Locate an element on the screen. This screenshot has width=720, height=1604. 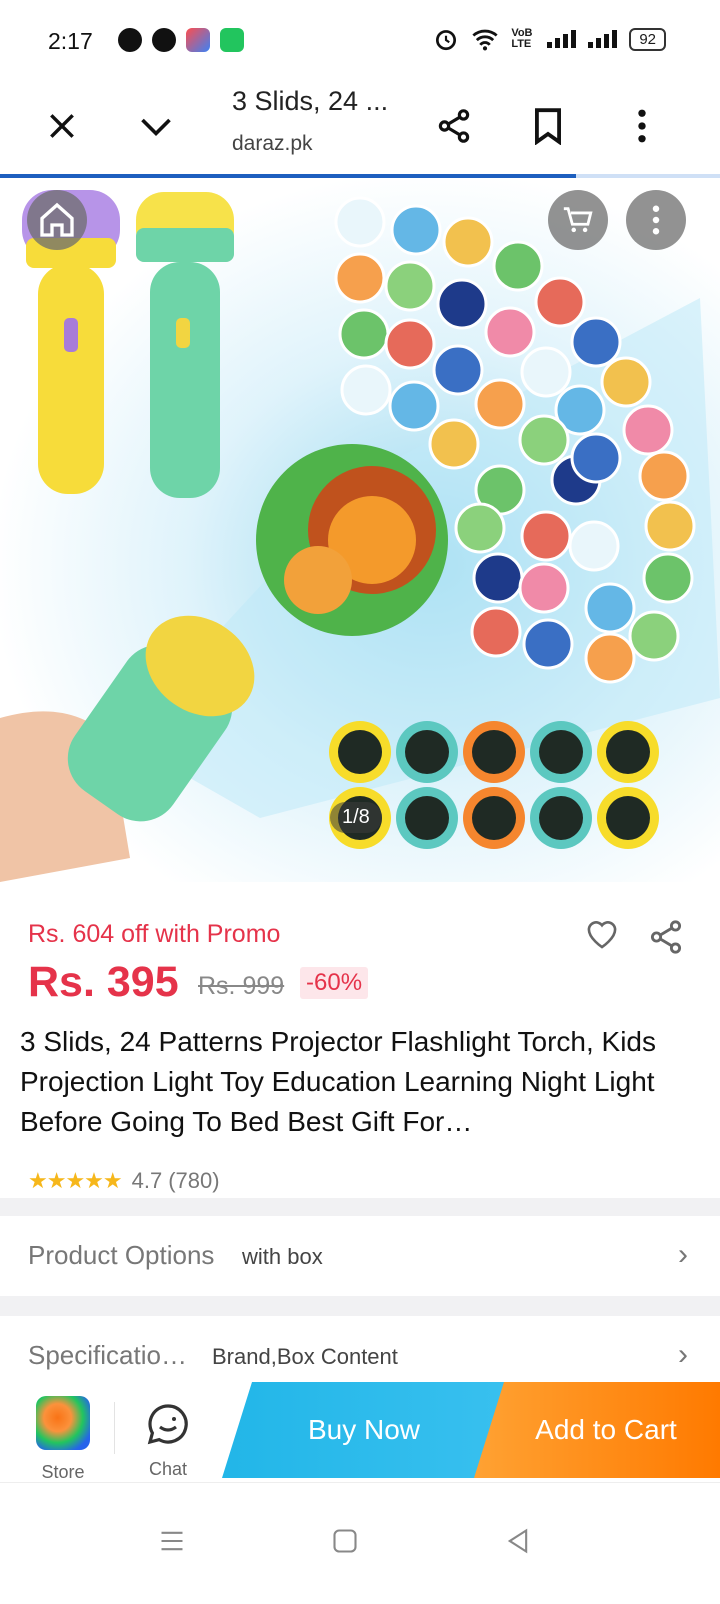
heart-icon is located at coordinates (602, 935).